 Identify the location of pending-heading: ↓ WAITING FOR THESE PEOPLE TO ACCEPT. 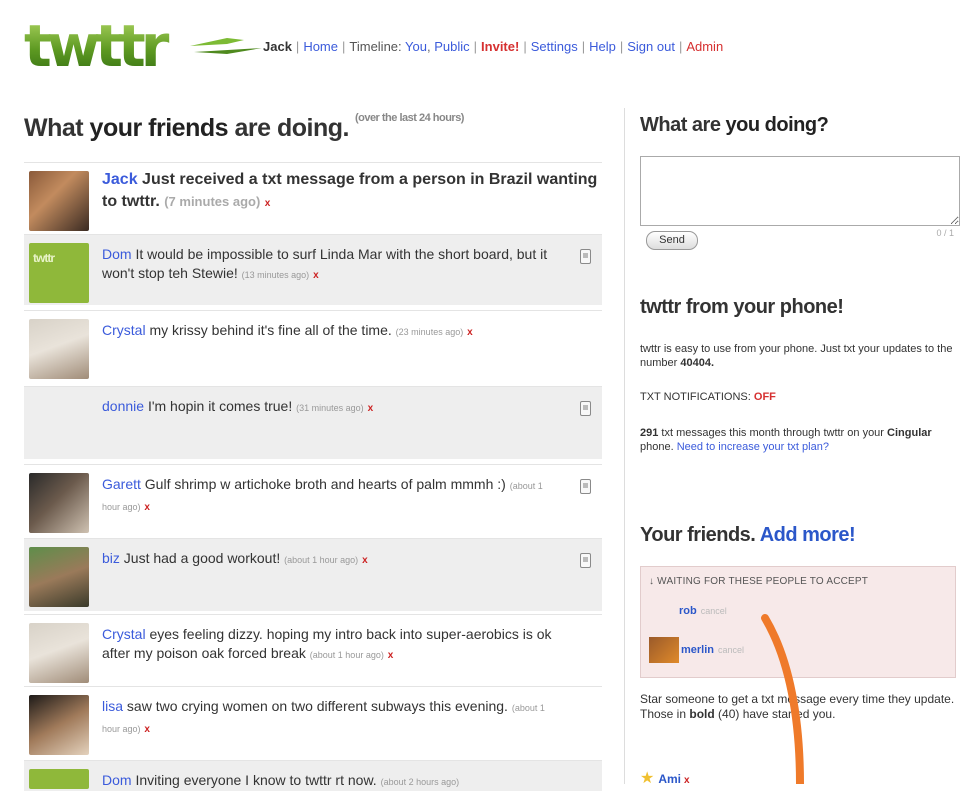
(759, 581).